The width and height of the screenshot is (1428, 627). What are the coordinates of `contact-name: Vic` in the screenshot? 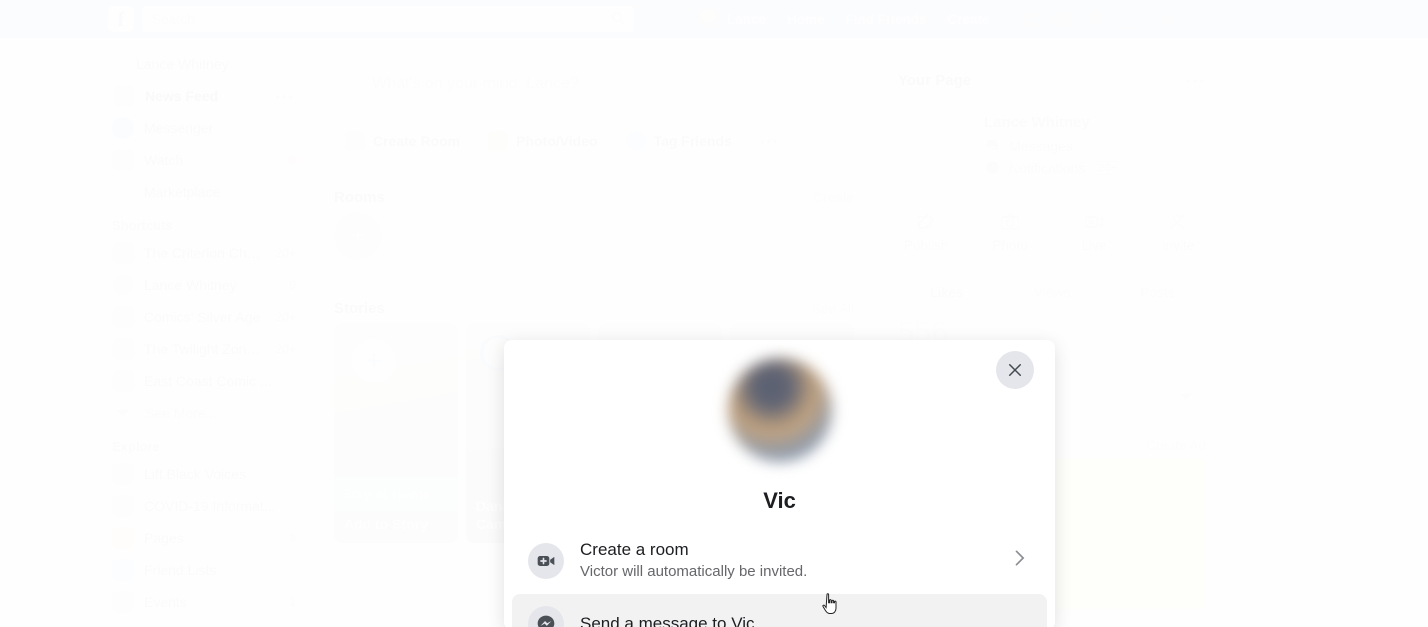 It's located at (779, 500).